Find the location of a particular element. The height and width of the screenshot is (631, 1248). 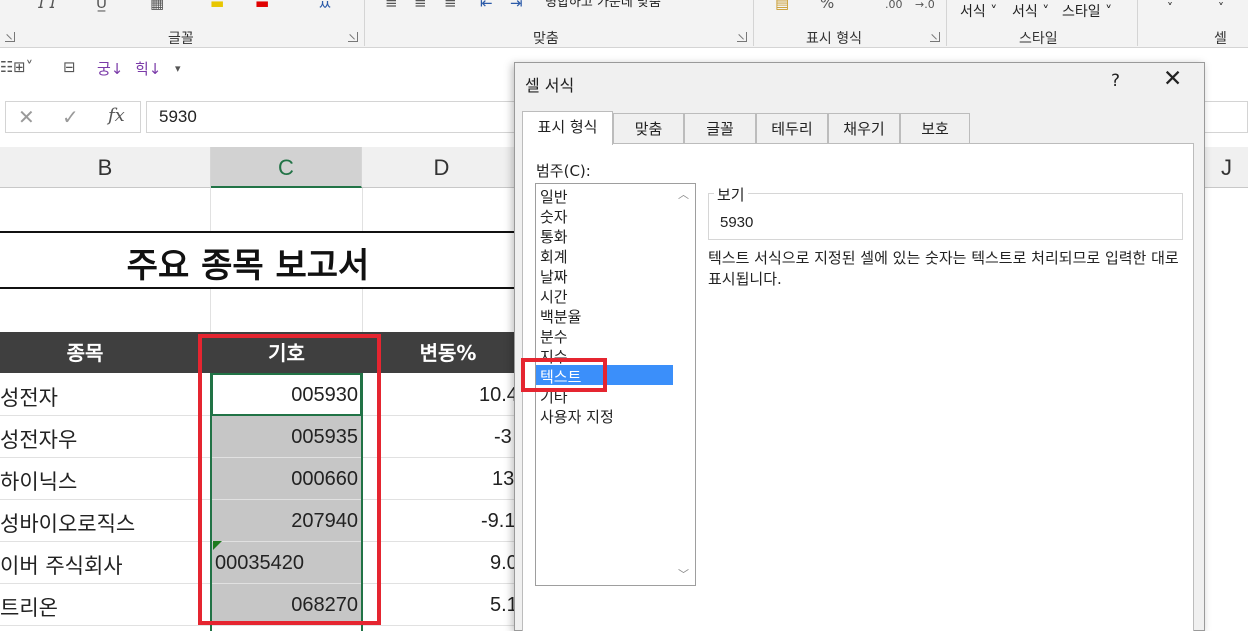

preview-value: 5930 is located at coordinates (737, 222).